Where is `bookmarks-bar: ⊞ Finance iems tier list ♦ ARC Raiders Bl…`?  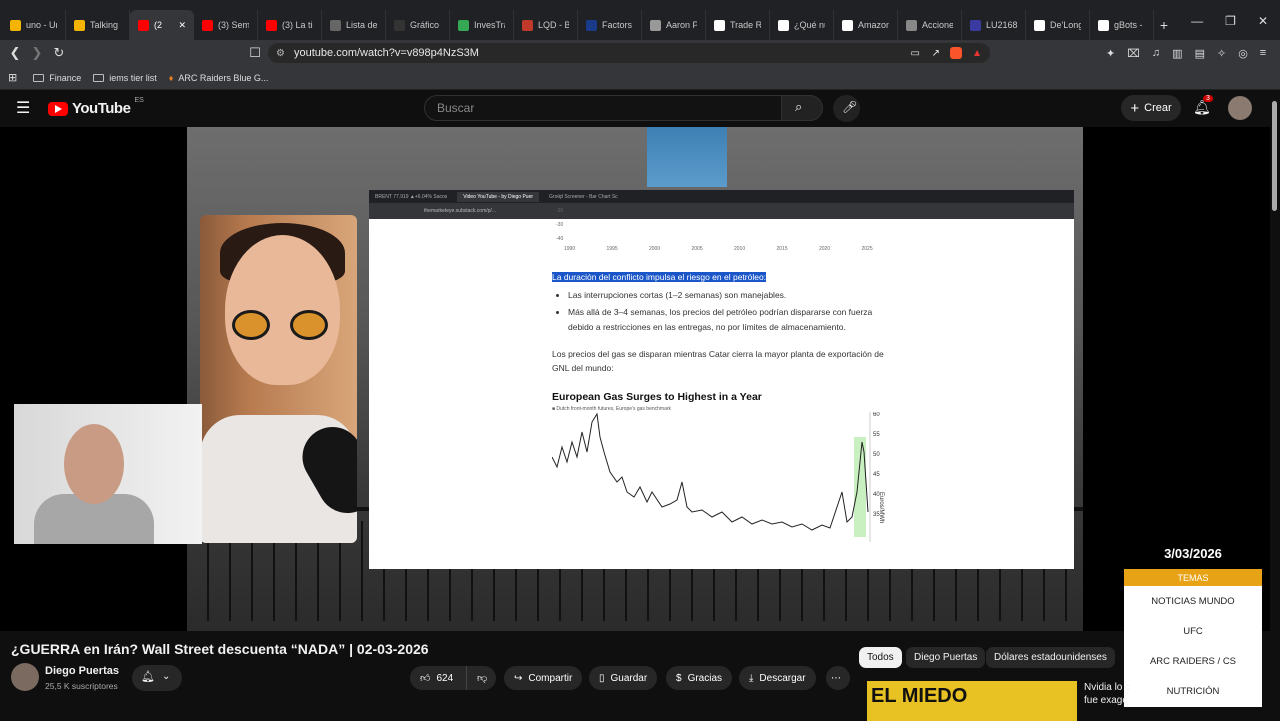
bookmarks-bar: ⊞ Finance iems tier list ♦ ARC Raiders Bl… is located at coordinates (640, 78).